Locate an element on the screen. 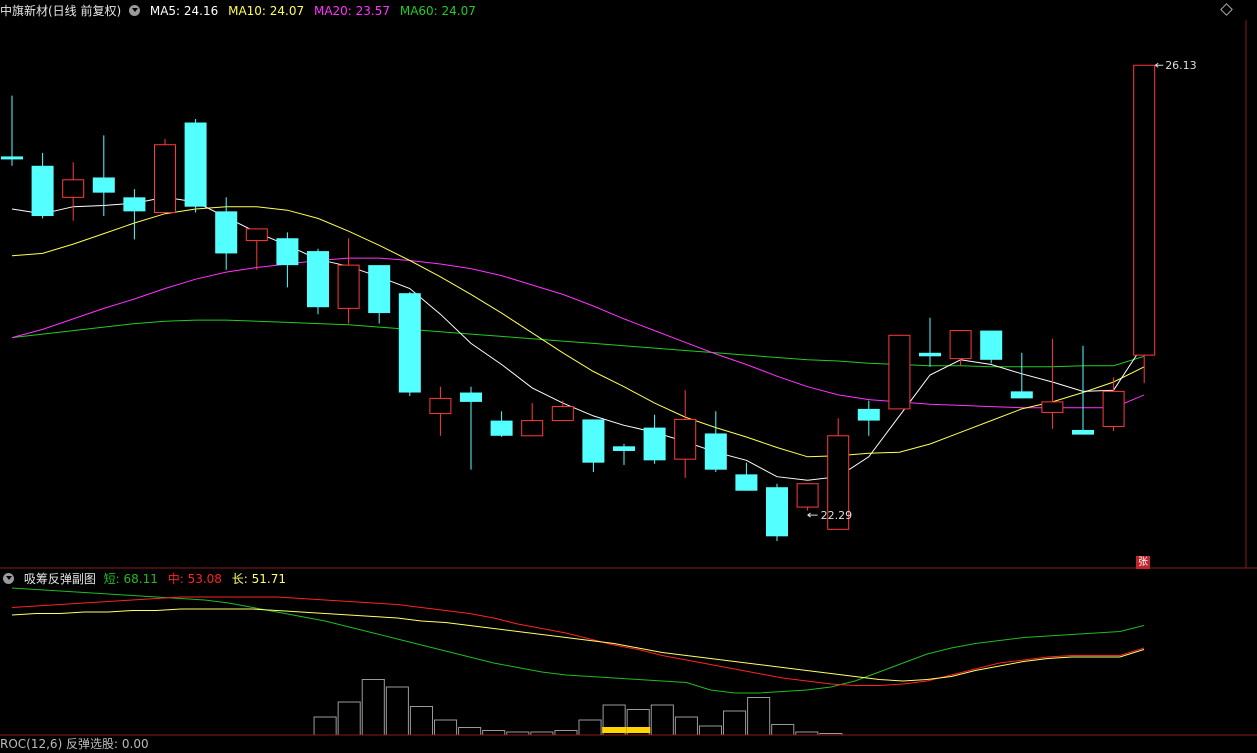  indicator-legend: 吸筹反弹副图 短: 68.11 中: 53.08 长: 51.71 is located at coordinates (146, 579).